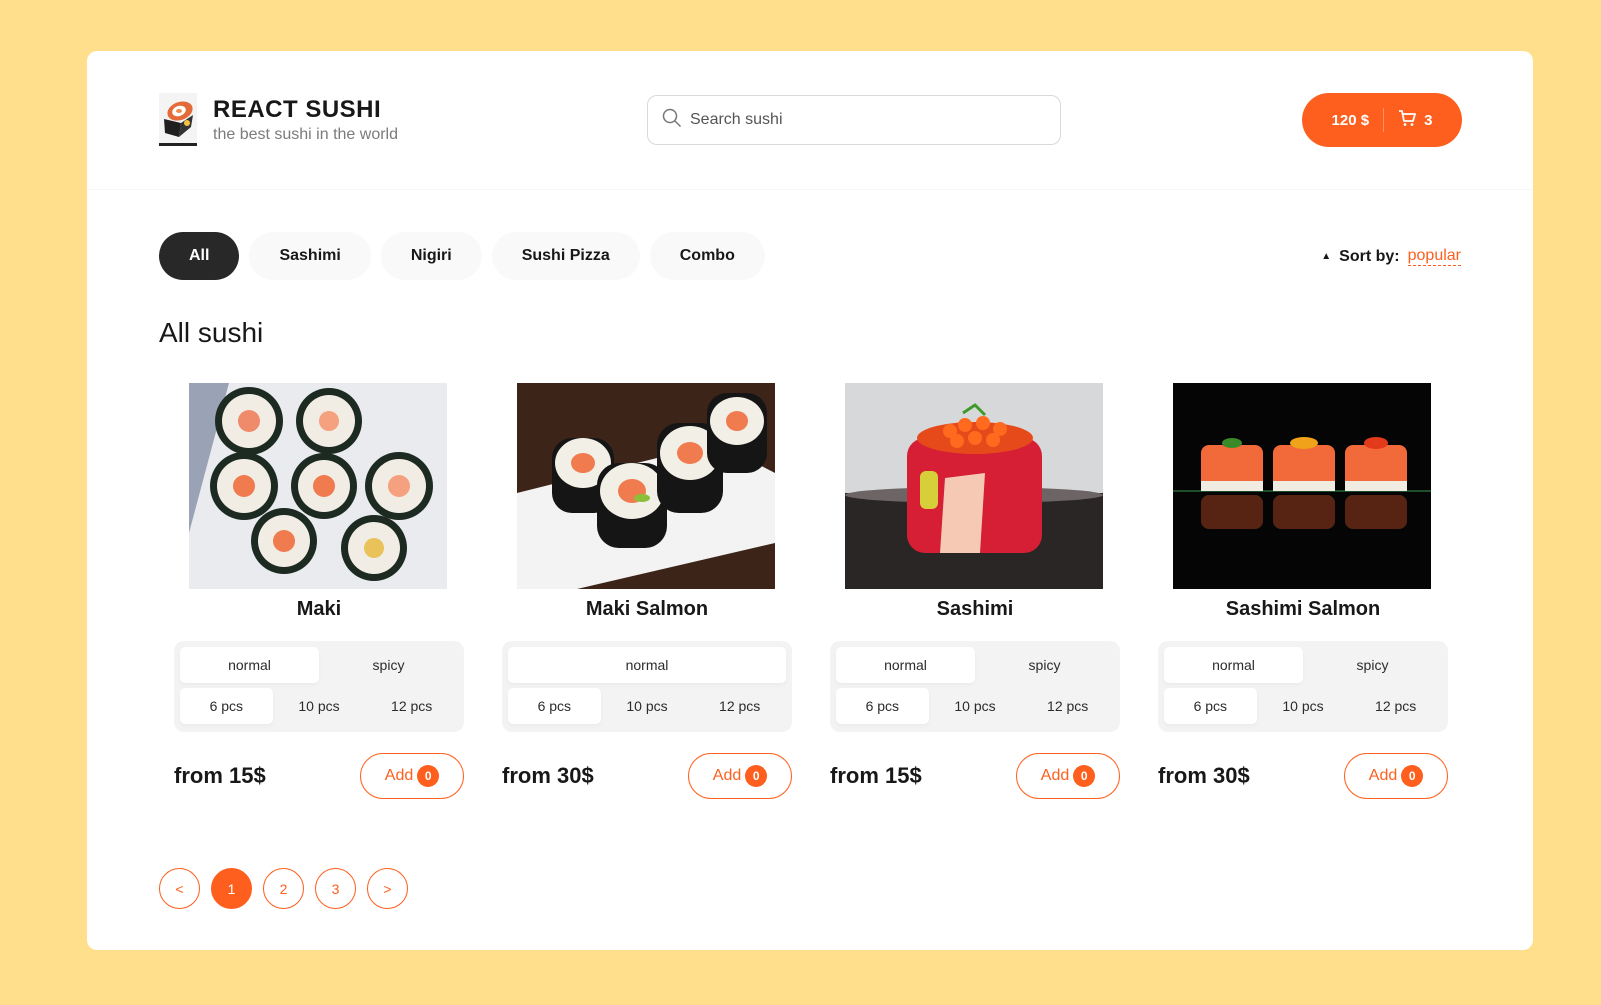 The width and height of the screenshot is (1601, 1005). I want to click on category-tabs: All Sashimi Nigiri Sushi Pizza Combo, so click(467, 256).